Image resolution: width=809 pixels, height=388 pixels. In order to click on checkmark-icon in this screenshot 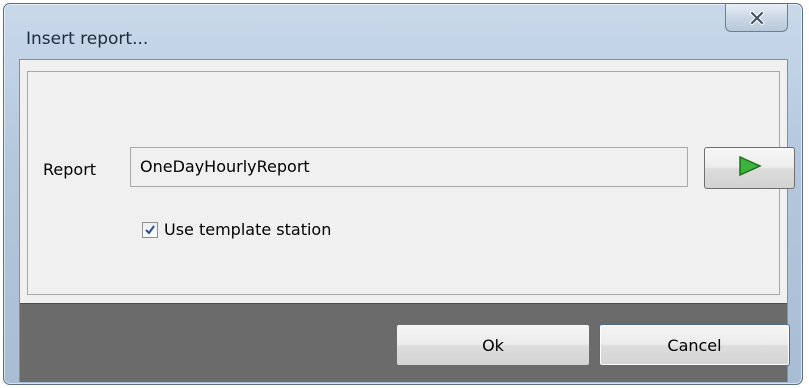, I will do `click(150, 230)`.